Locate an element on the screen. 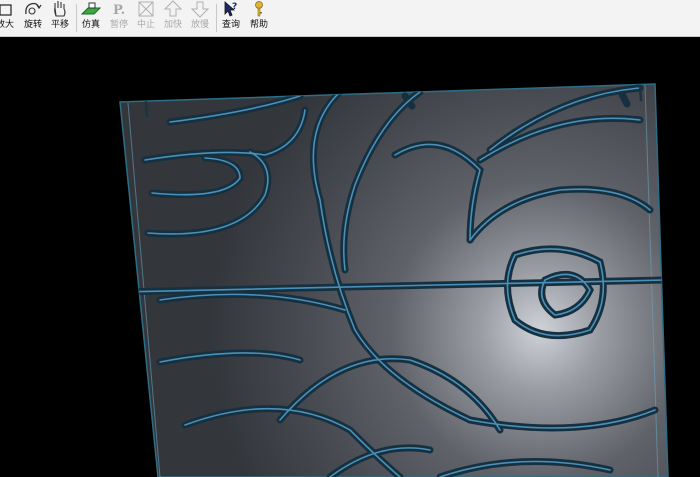  stop-button: 中止 is located at coordinates (146, 17).